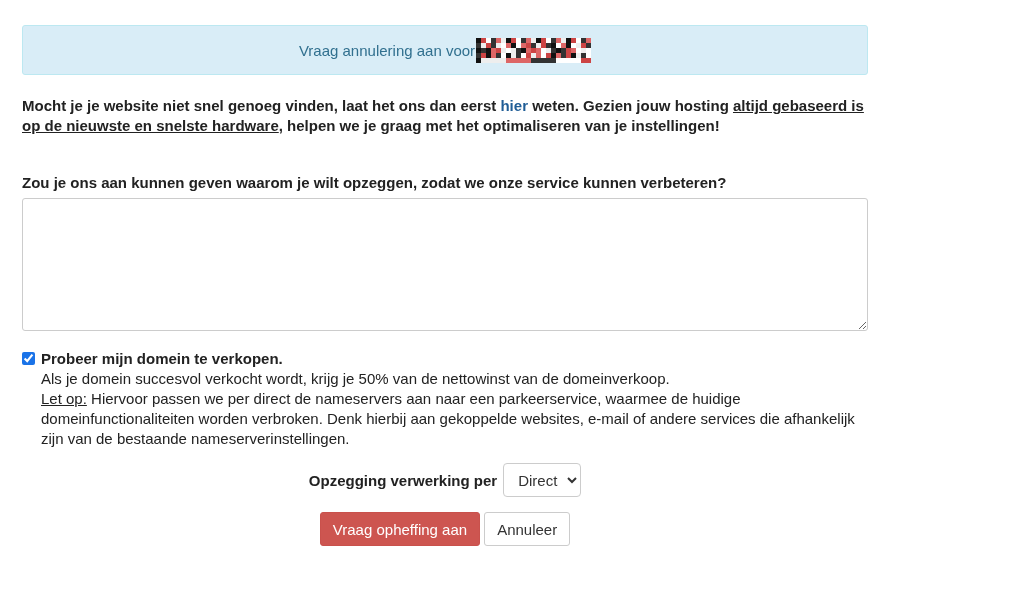  I want to click on reason-label: Zou je ons aan kunnen geven waarom je wilt opzeggen, zodat we onze service kunnen verbeteren?, so click(375, 182).